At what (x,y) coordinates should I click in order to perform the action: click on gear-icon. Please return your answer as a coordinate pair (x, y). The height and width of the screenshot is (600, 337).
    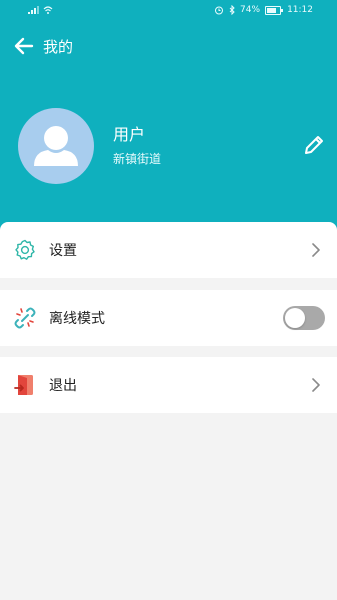
    Looking at the image, I should click on (25, 250).